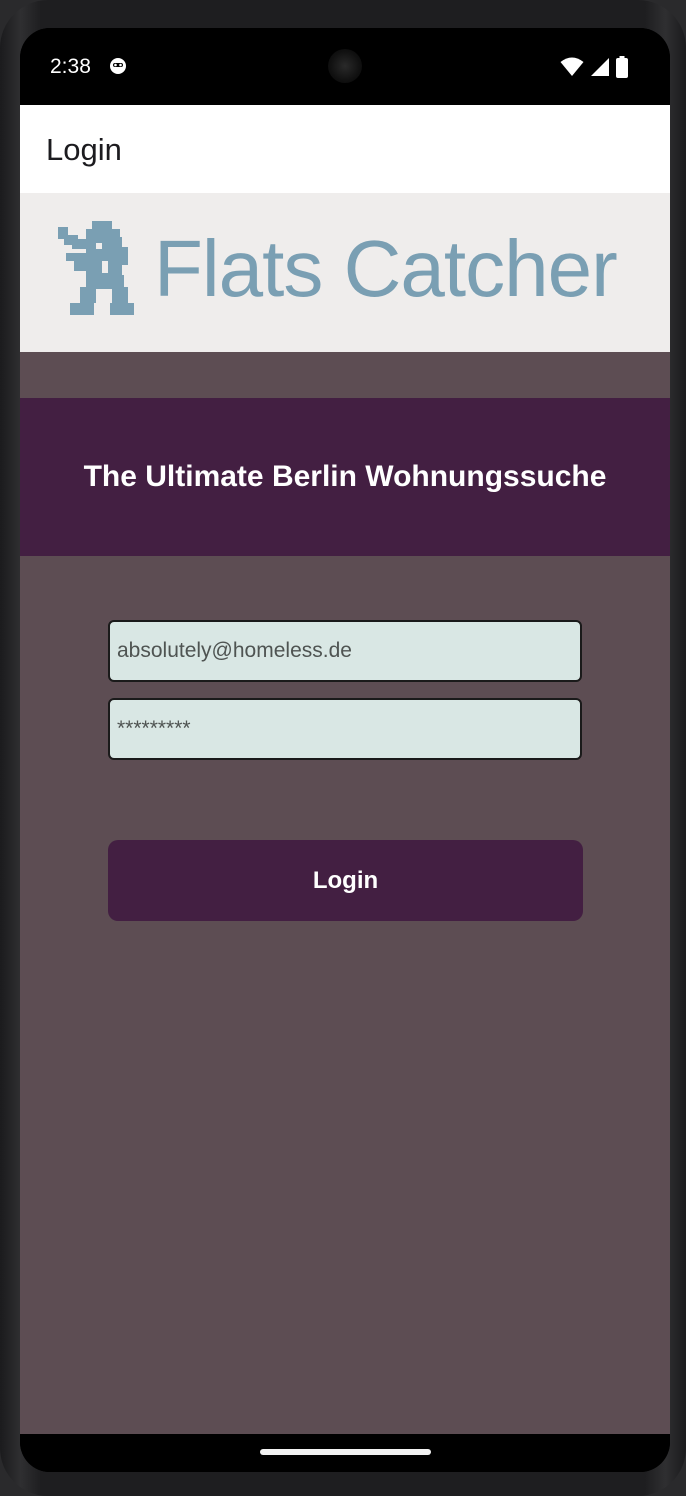 This screenshot has width=686, height=1496. What do you see at coordinates (386, 268) in the screenshot?
I see `logo-text: Flats Catcher` at bounding box center [386, 268].